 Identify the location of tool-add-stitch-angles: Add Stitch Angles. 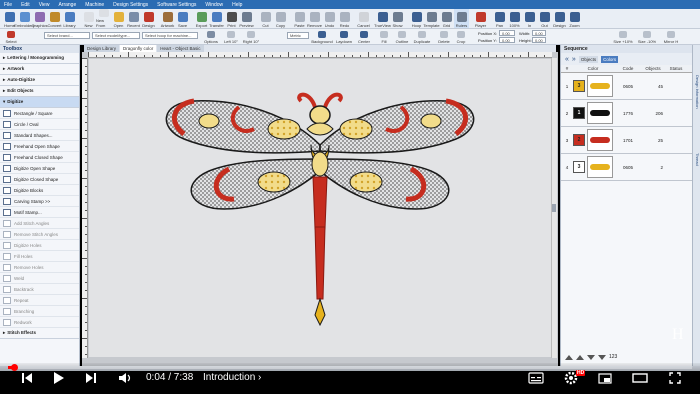
(39, 223).